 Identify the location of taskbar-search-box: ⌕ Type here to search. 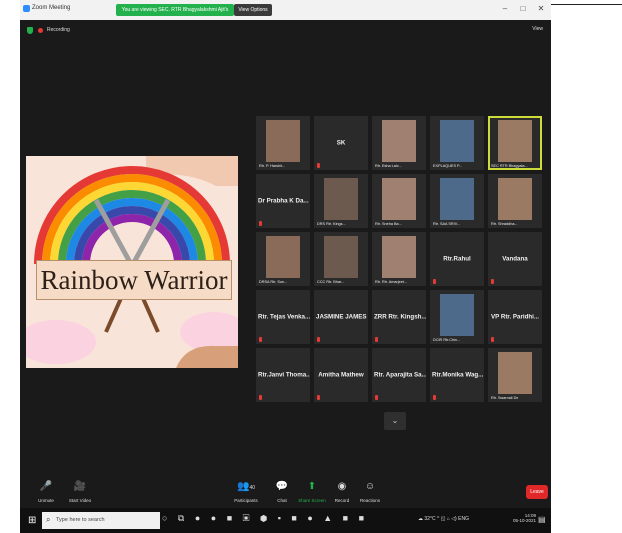
(101, 520).